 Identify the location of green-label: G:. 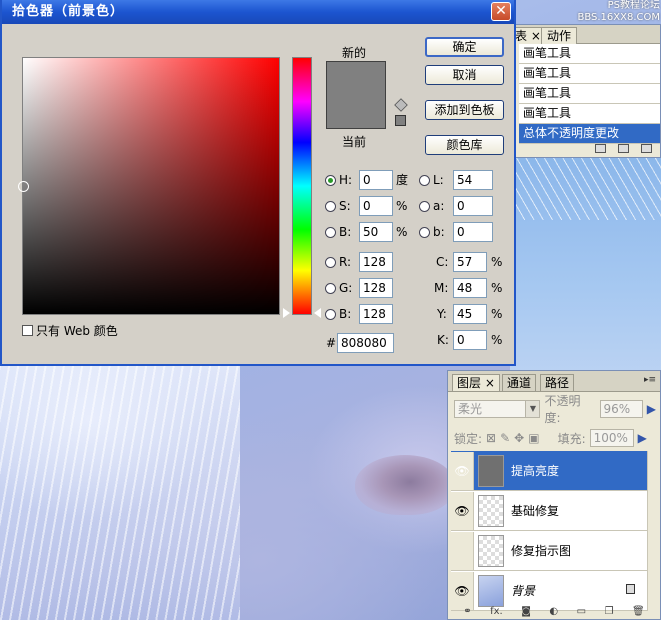
(346, 288).